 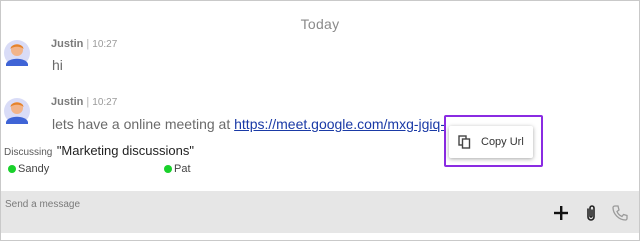 What do you see at coordinates (57, 65) in the screenshot?
I see `message-text: hi` at bounding box center [57, 65].